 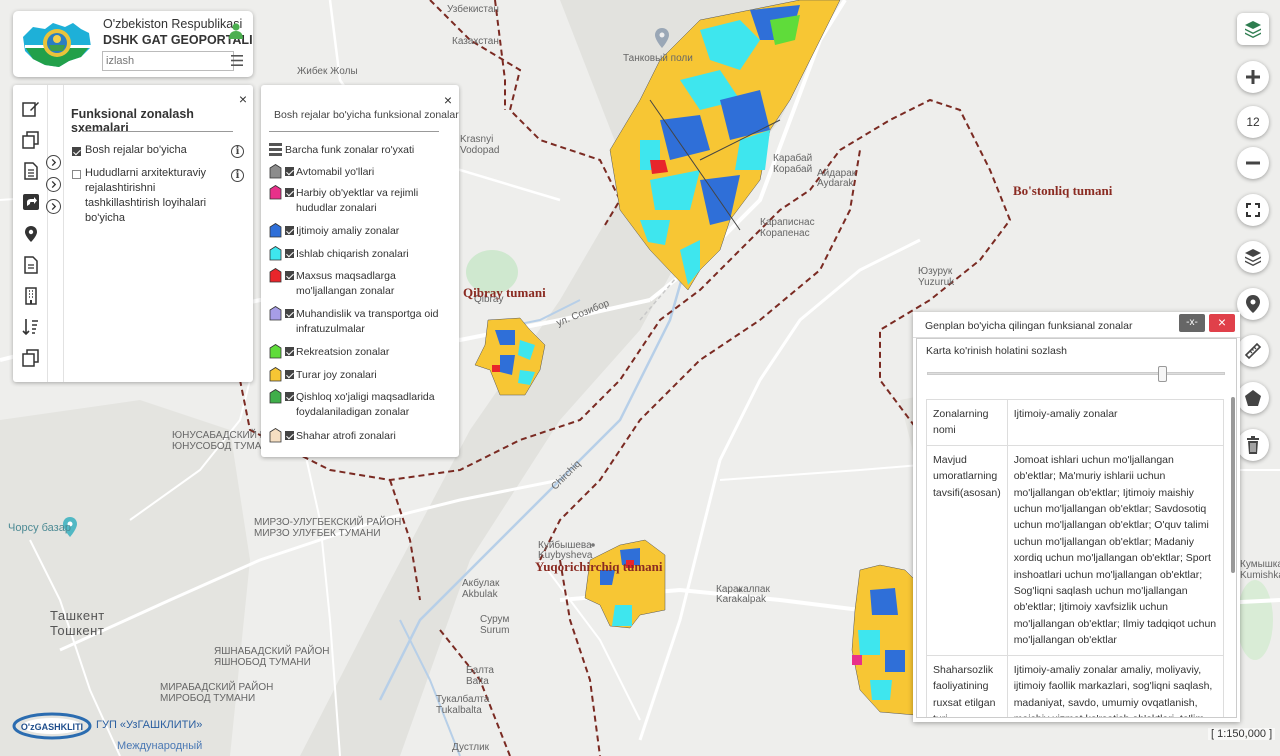 I want to click on district-label: Qibray tumani, so click(x=504, y=292).